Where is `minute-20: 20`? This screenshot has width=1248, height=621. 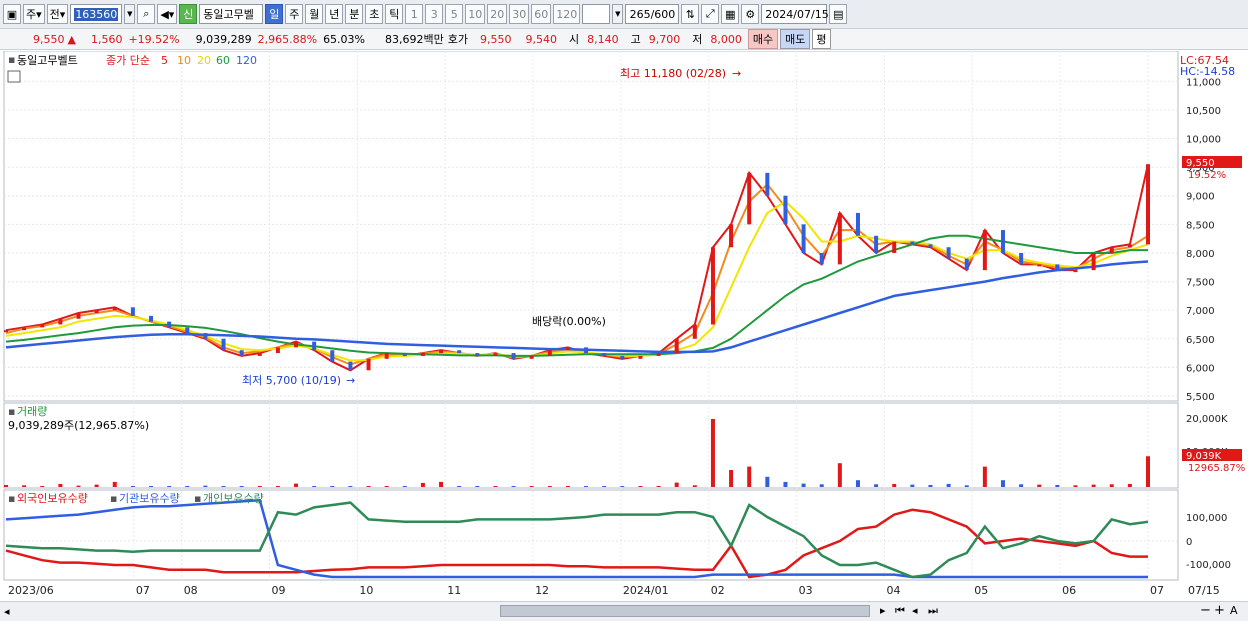 minute-20: 20 is located at coordinates (497, 14).